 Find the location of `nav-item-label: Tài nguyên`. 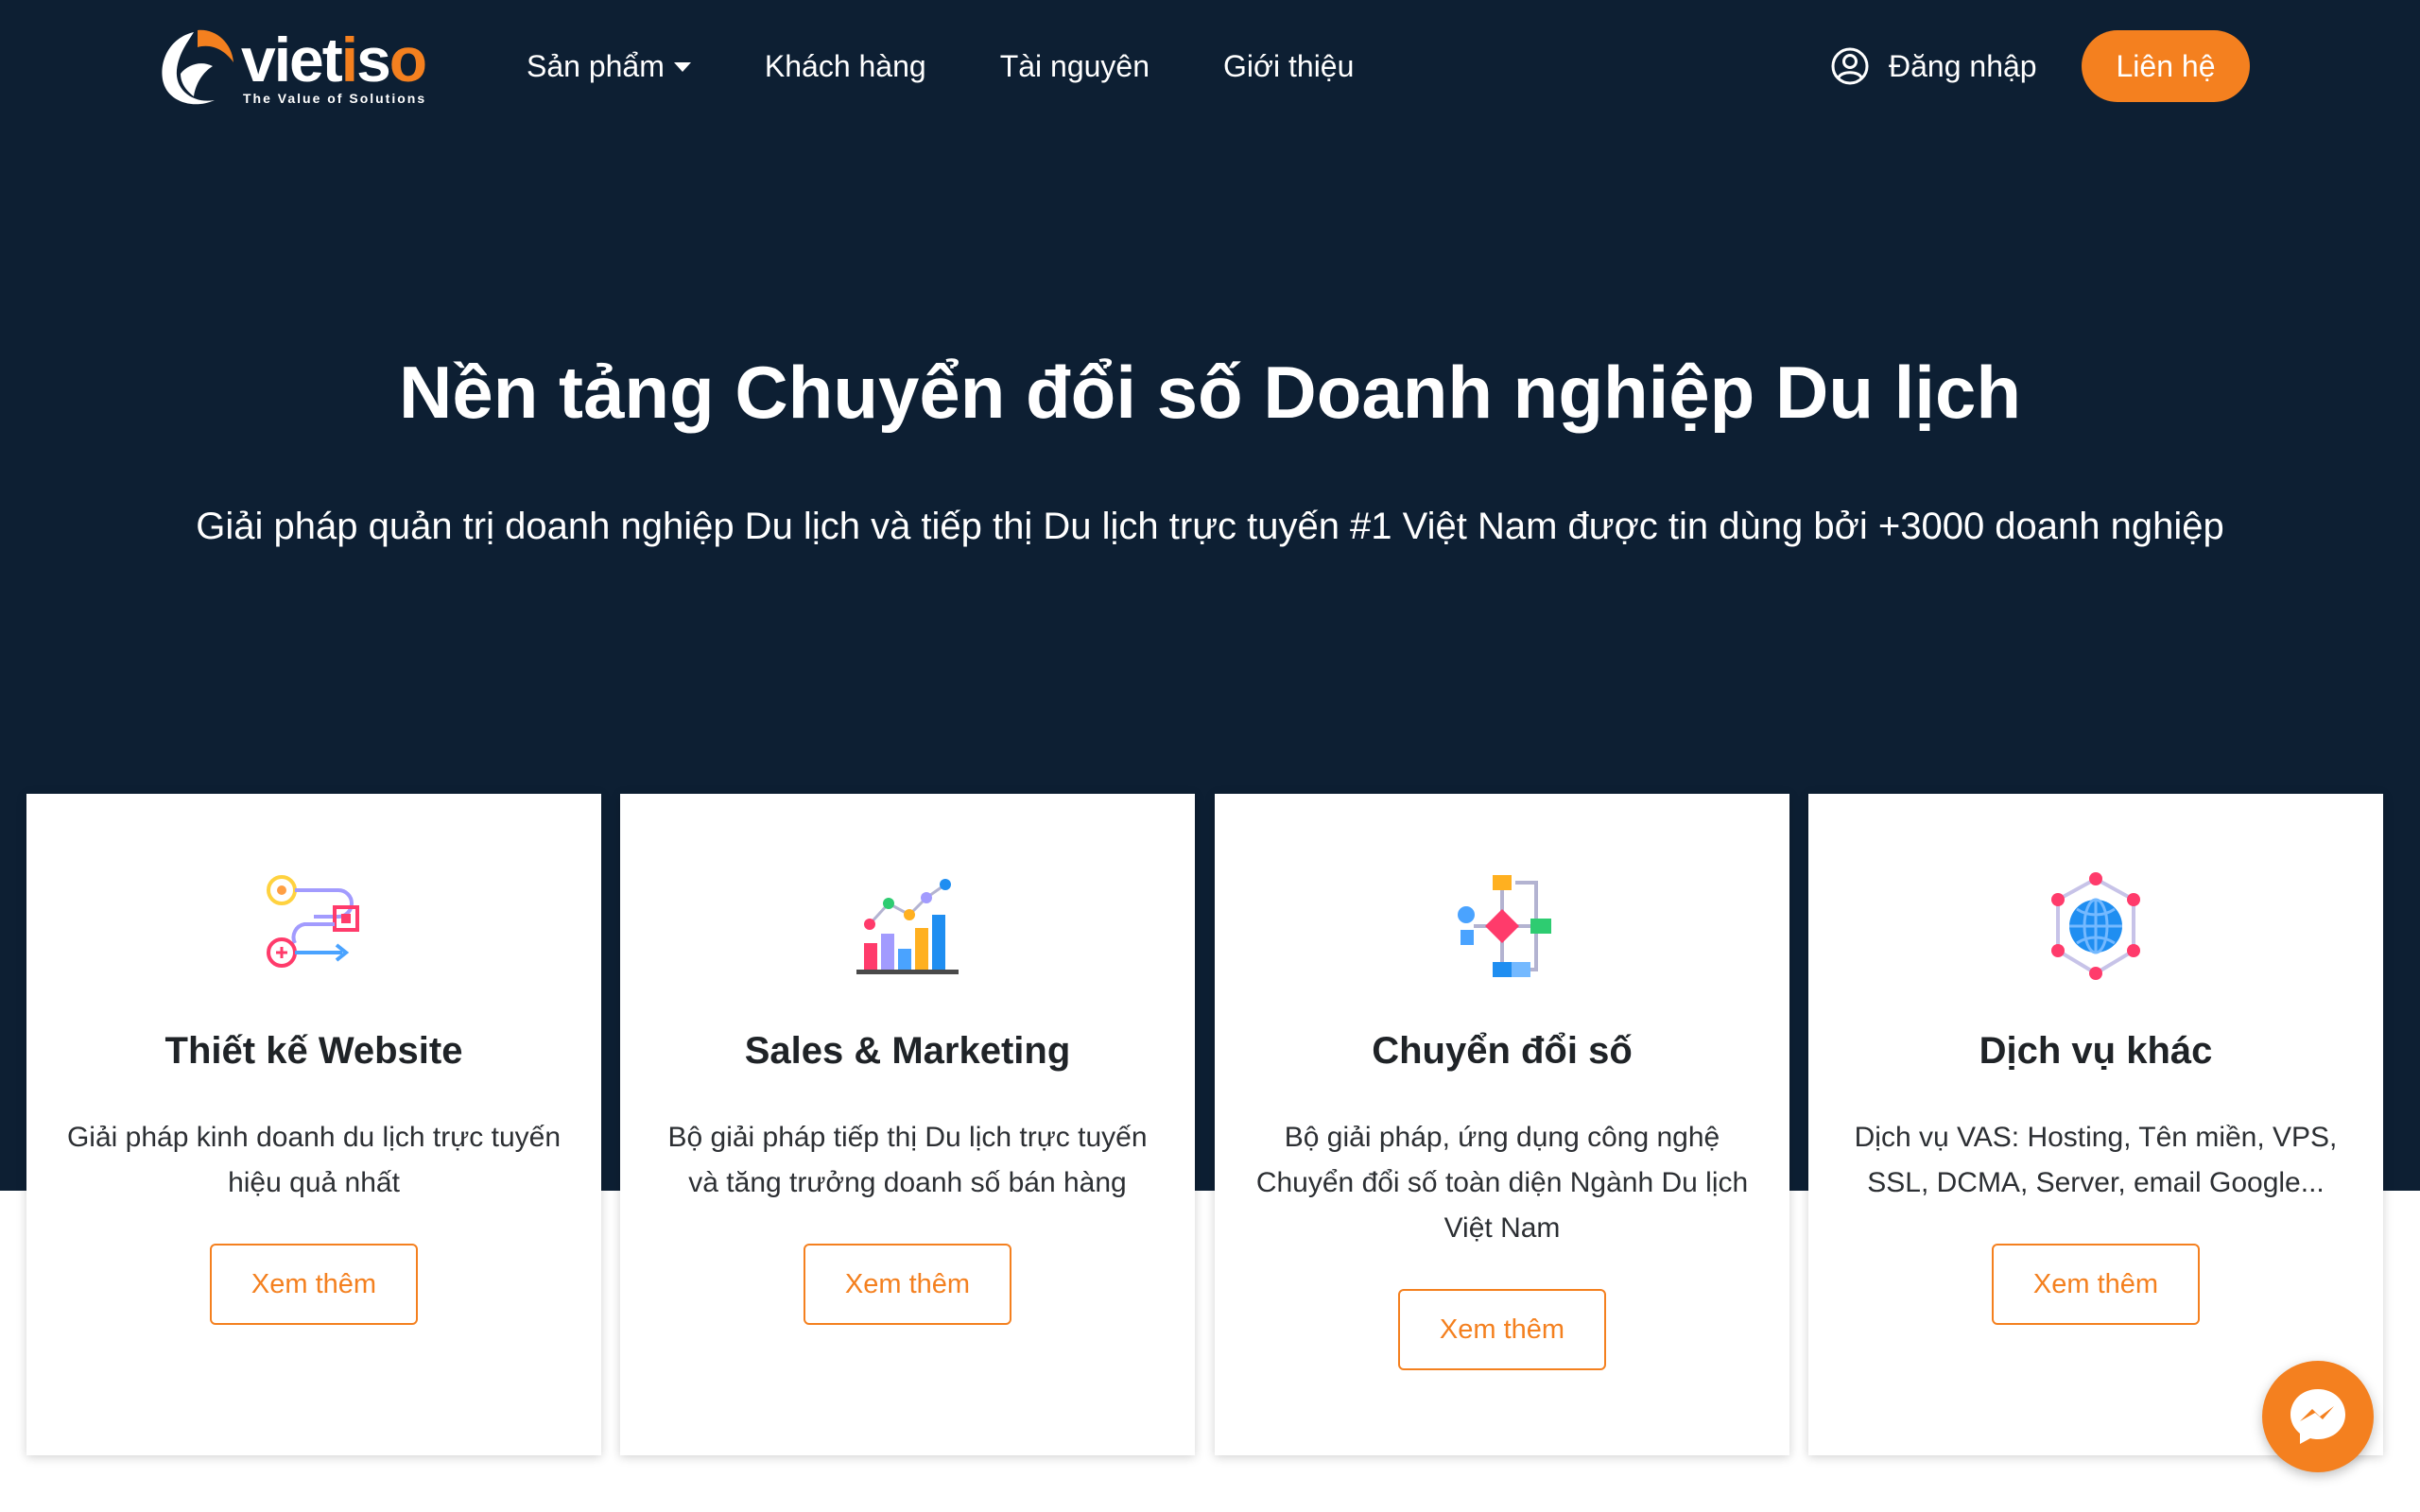

nav-item-label: Tài nguyên is located at coordinates (1075, 65).